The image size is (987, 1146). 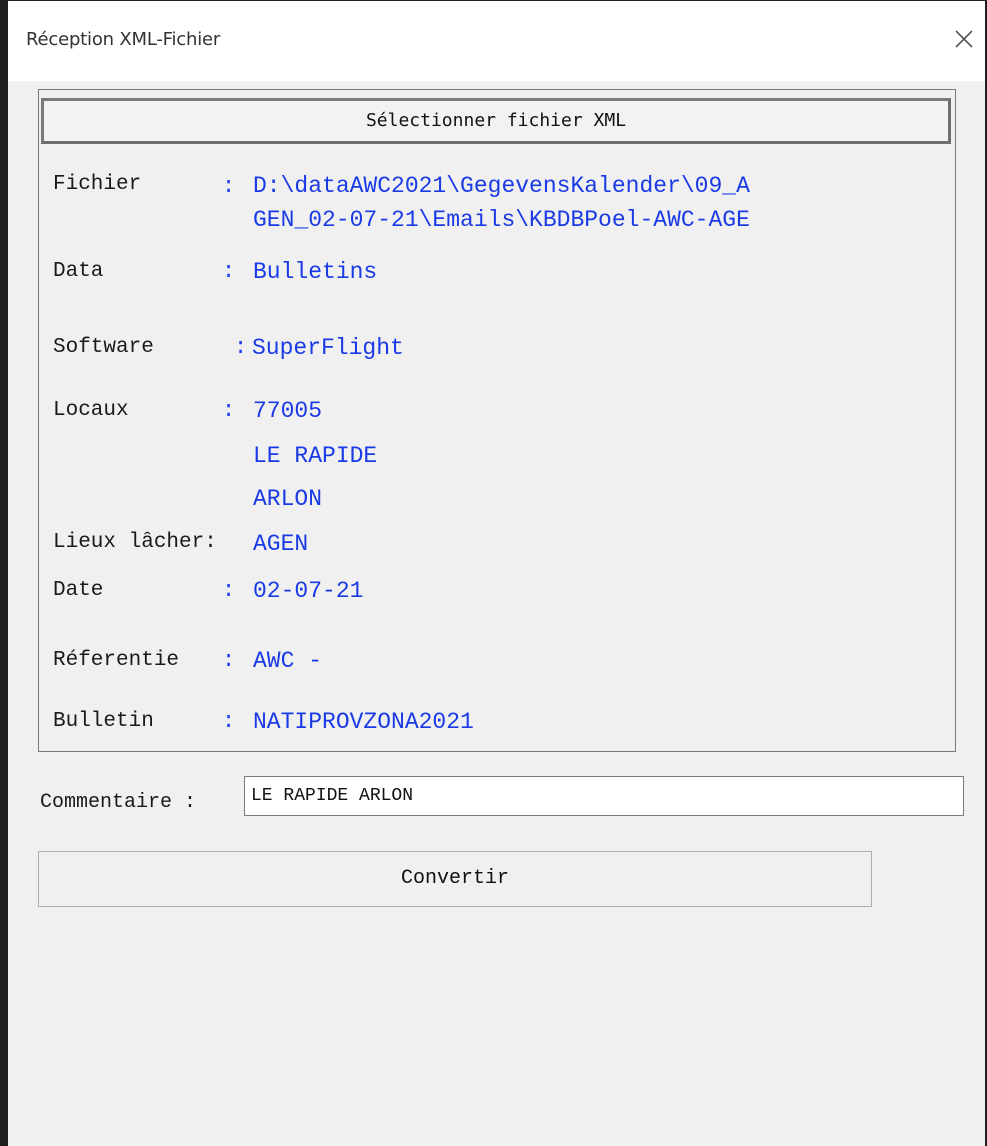 I want to click on date-colon: :, so click(x=229, y=590).